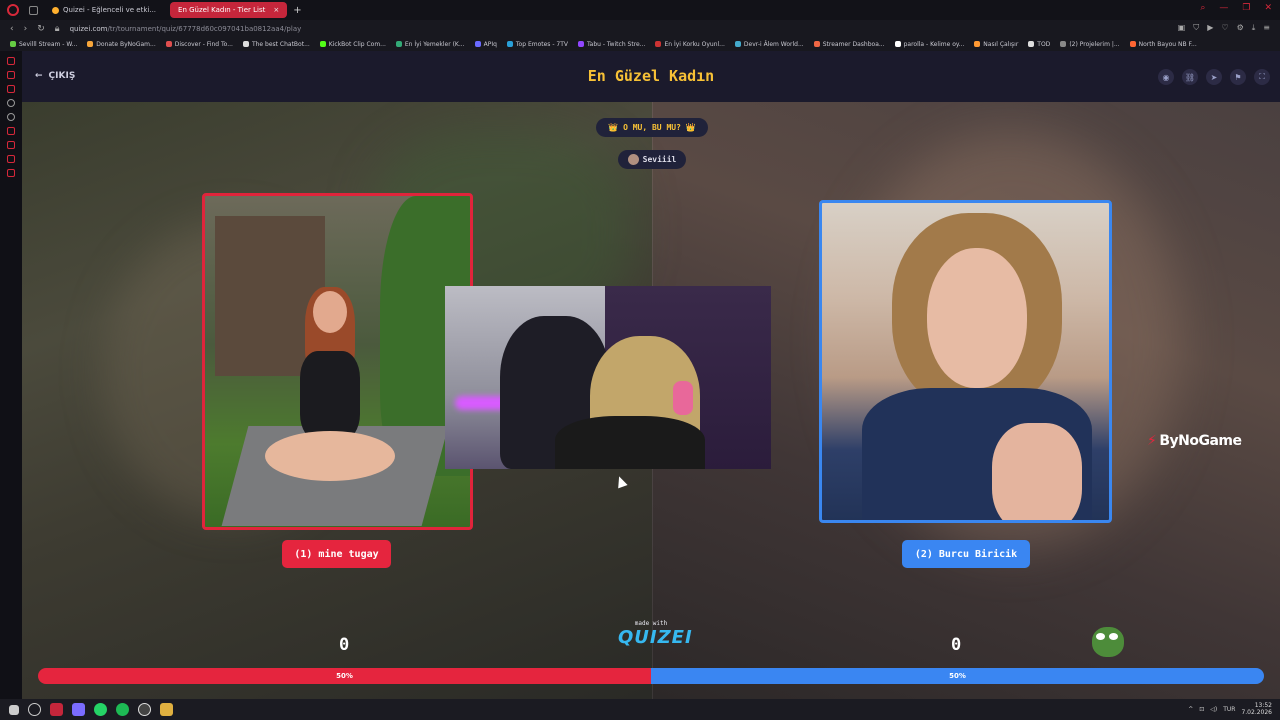 The width and height of the screenshot is (1280, 720). I want to click on sidebar-instagram-icon, so click(11, 89).